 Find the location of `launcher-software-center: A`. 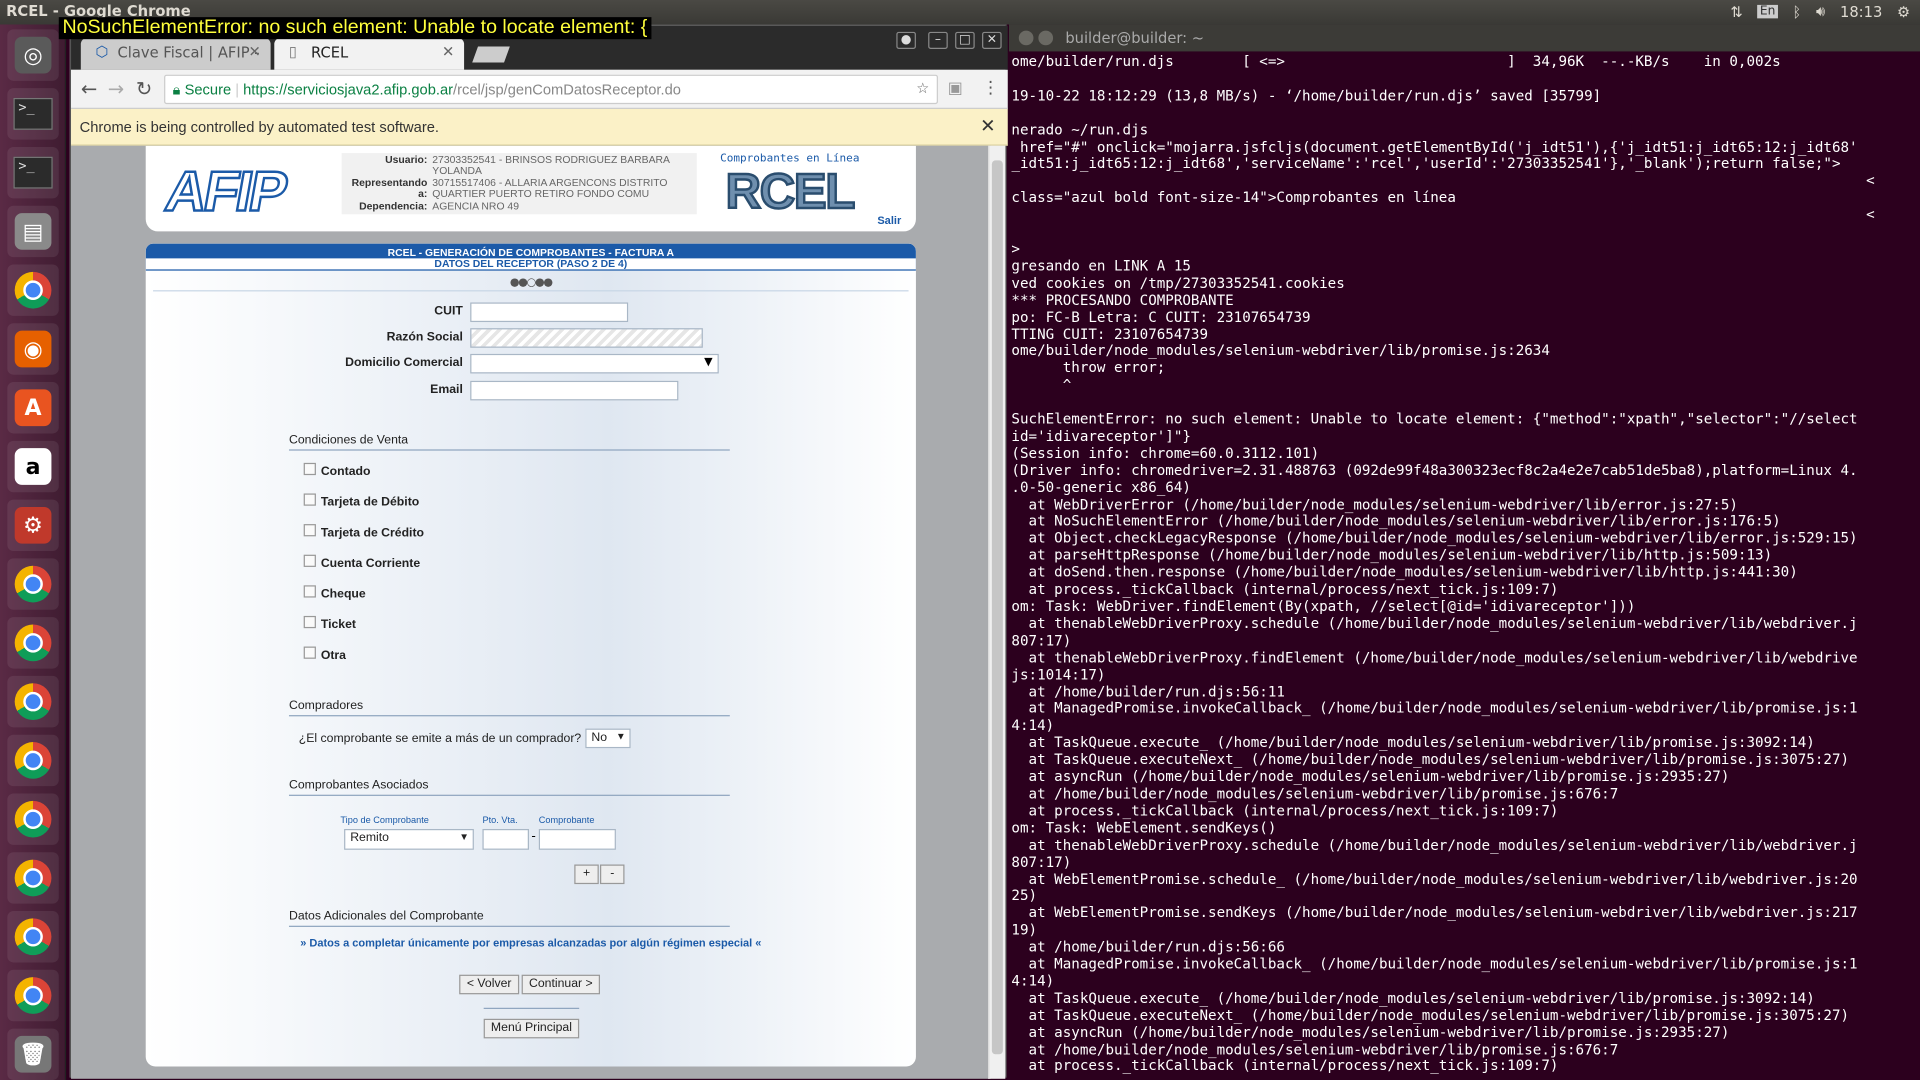

launcher-software-center: A is located at coordinates (33, 408).